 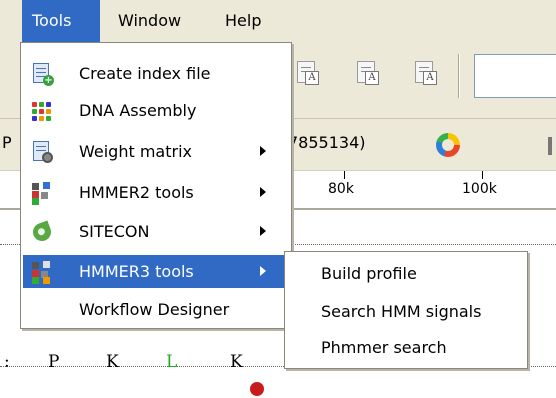 I want to click on toolbar-separator, so click(x=459, y=76).